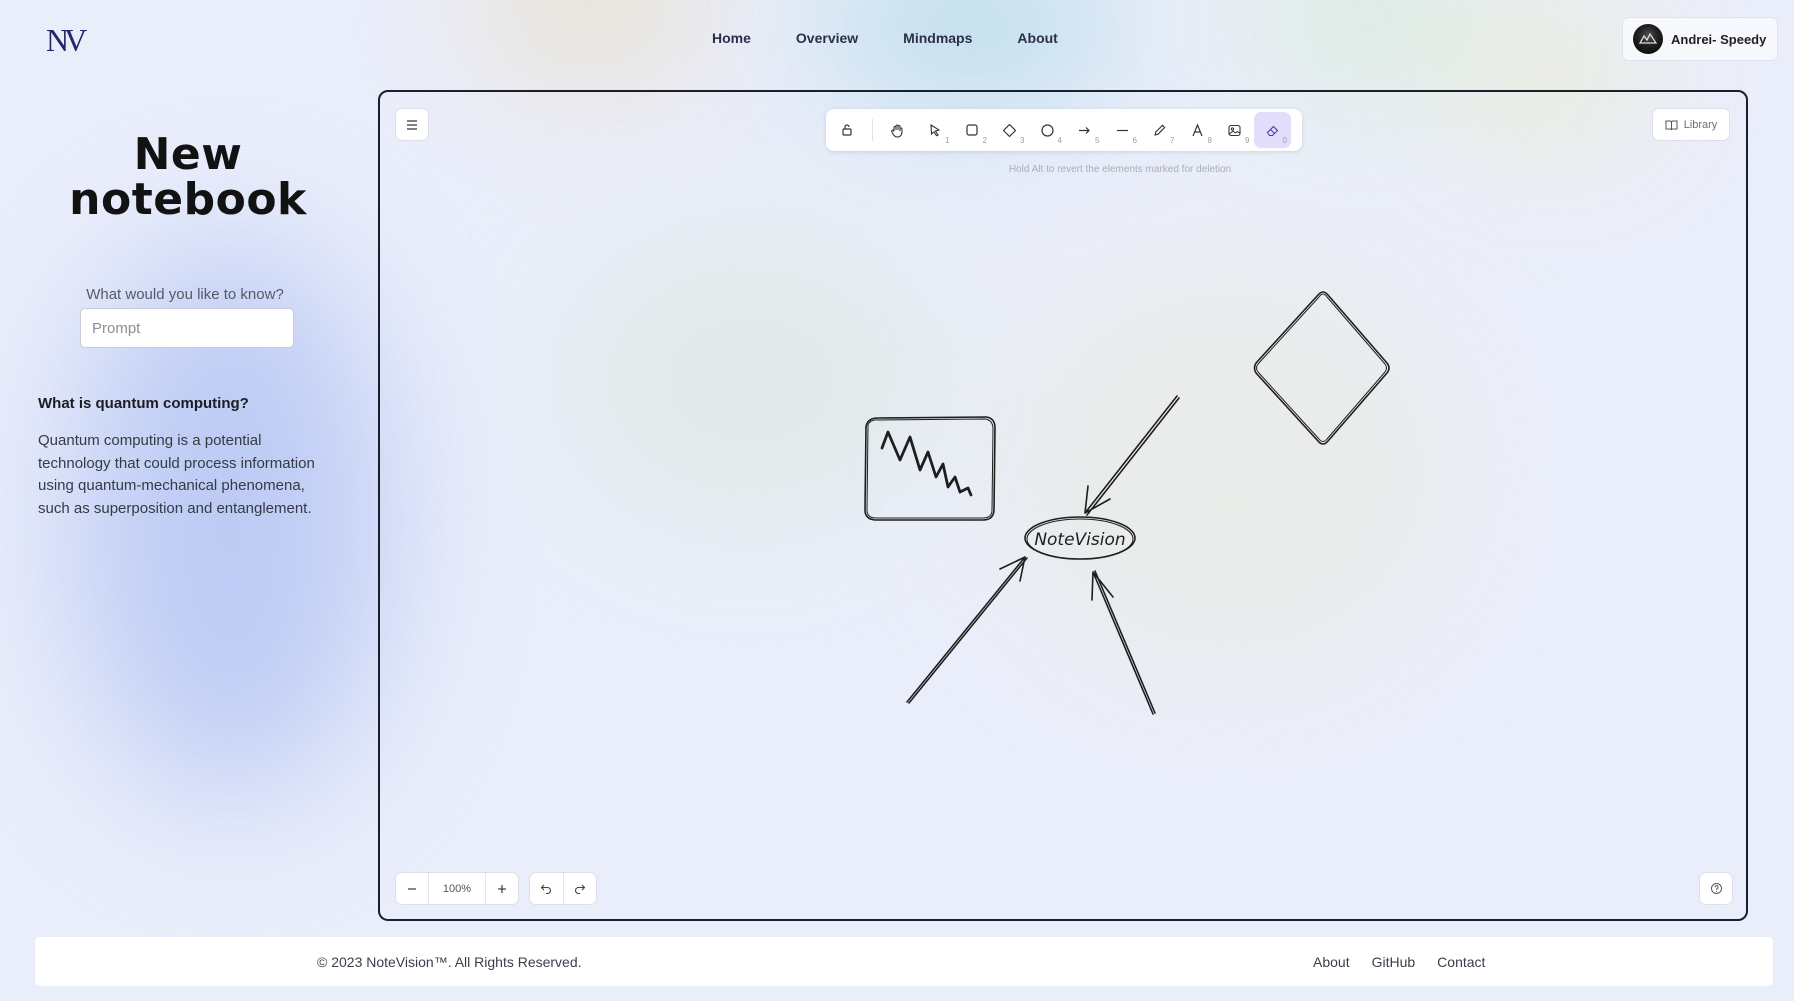  Describe the element at coordinates (1123, 642) in the screenshot. I see `arrow-bottom-right` at that location.